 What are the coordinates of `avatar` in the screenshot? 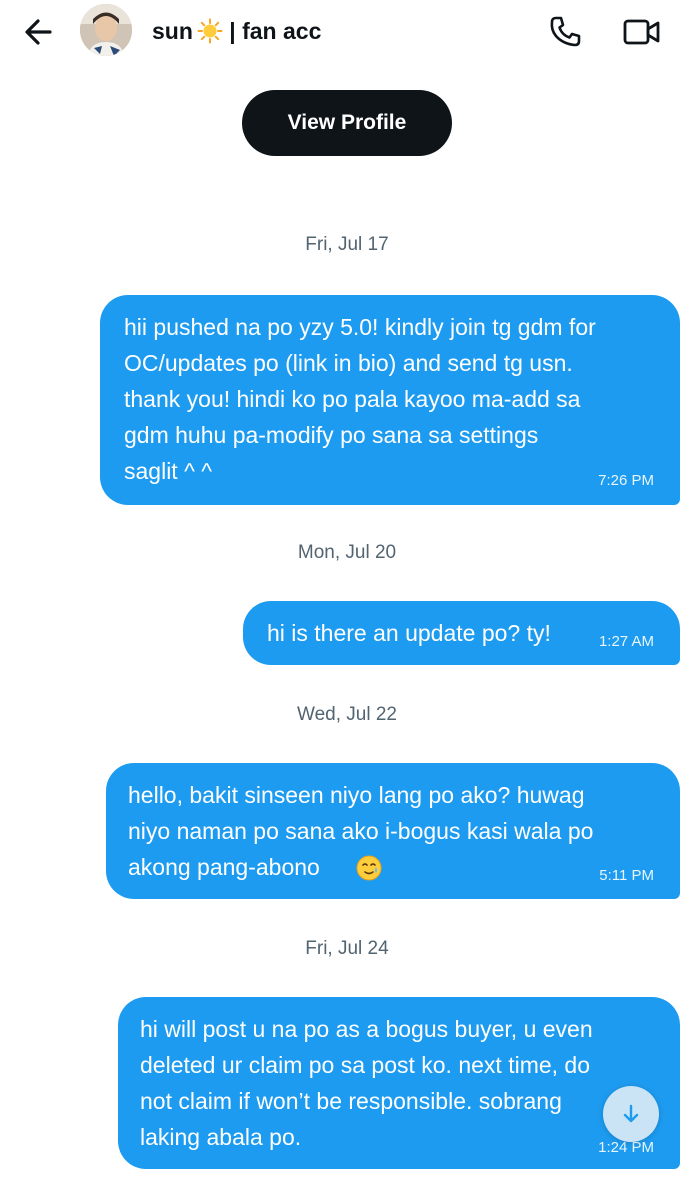 It's located at (106, 30).